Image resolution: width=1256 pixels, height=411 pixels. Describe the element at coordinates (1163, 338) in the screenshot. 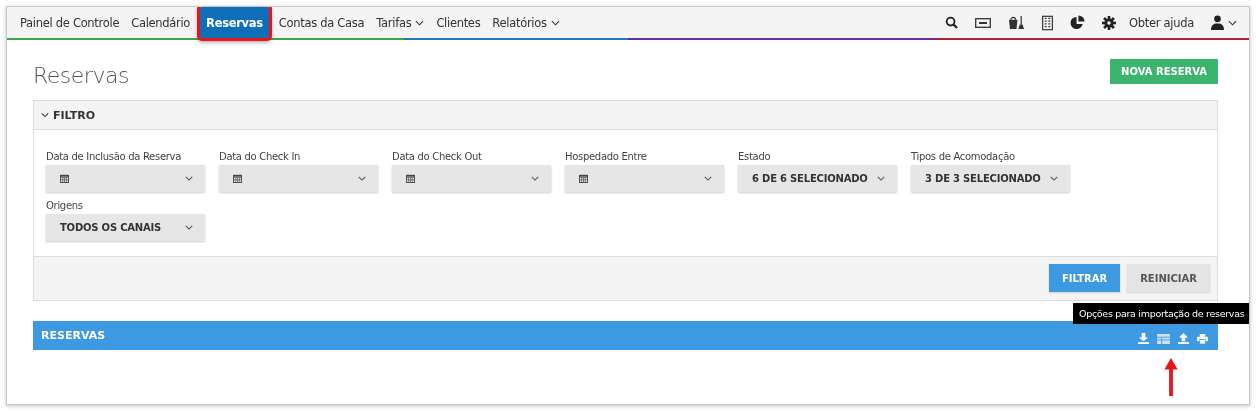

I see `table-icon` at that location.